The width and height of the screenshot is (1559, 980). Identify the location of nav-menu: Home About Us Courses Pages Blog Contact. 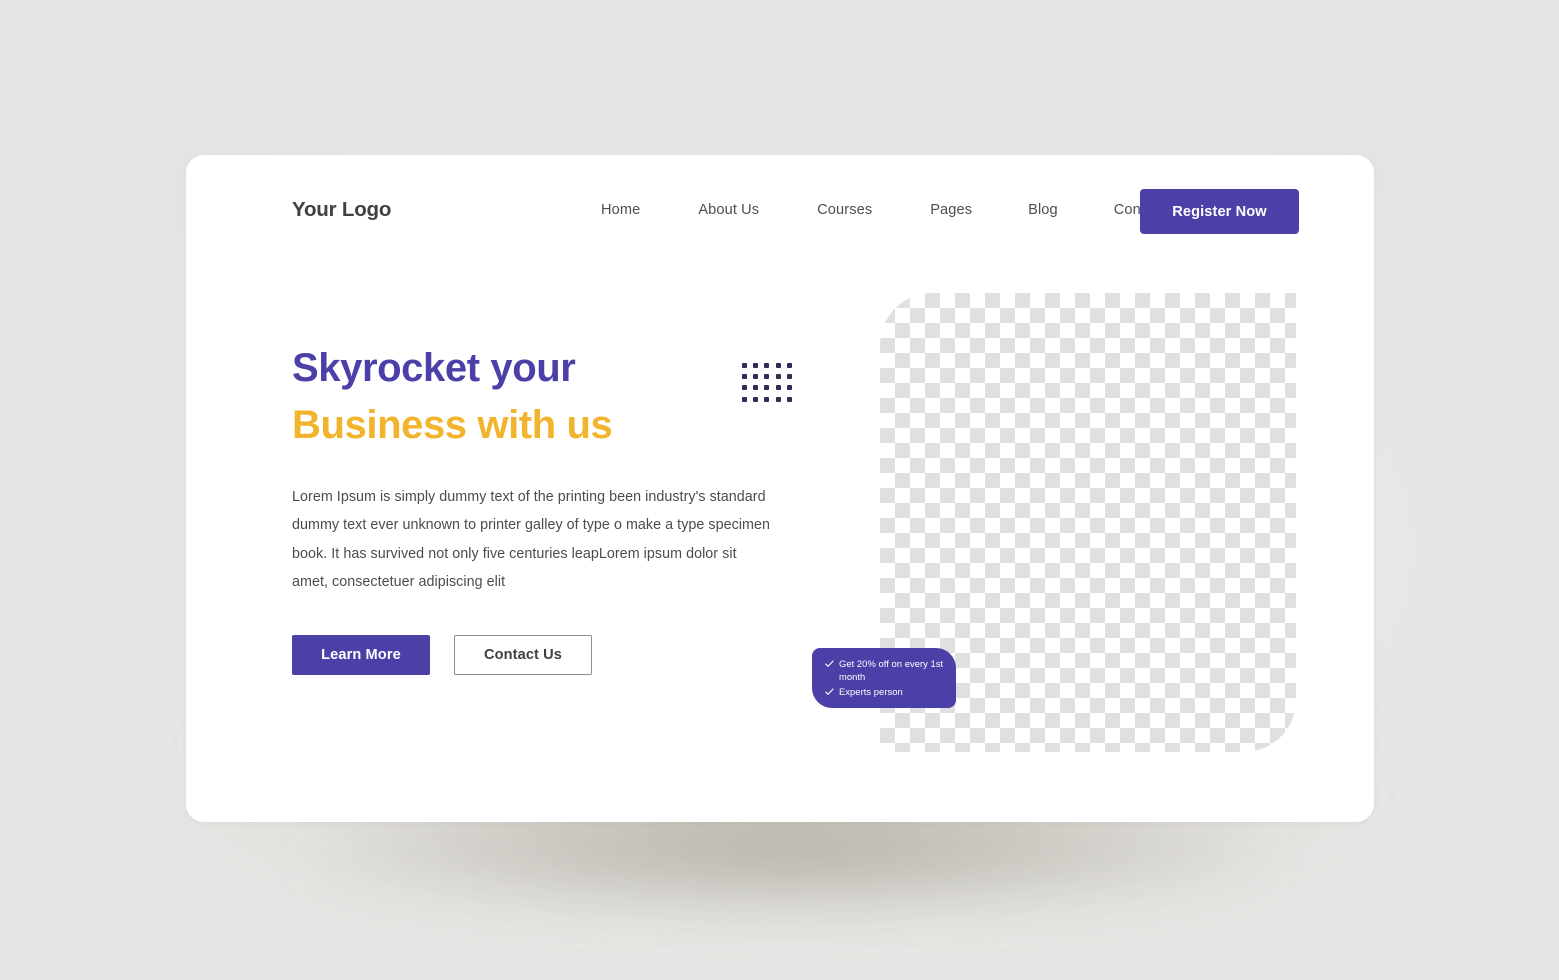
(883, 210).